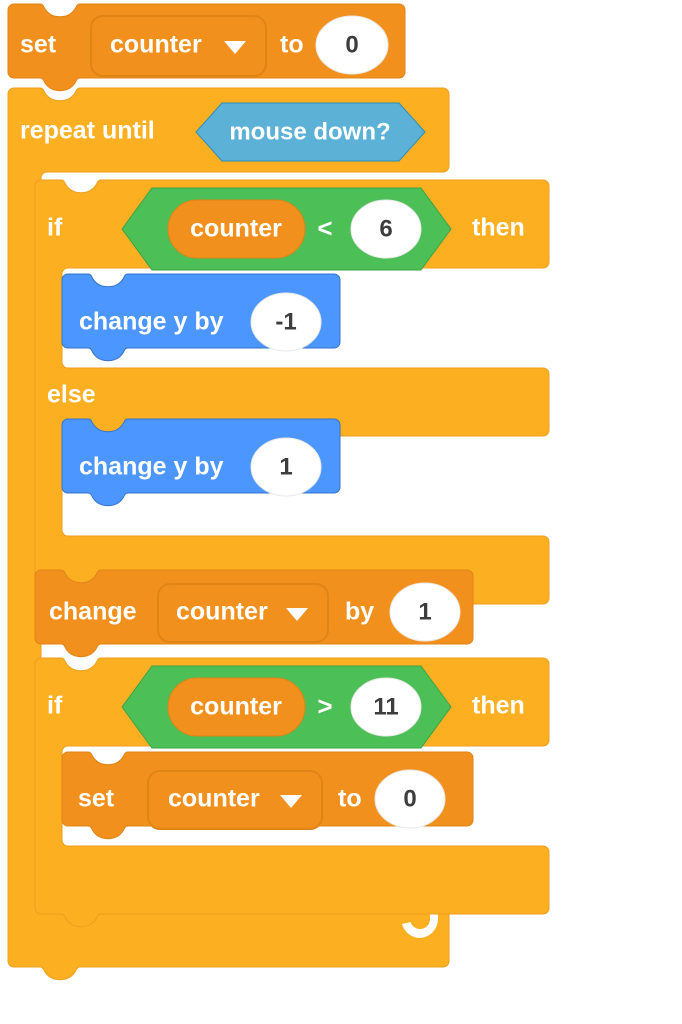  I want to click on operator-symbol-greater: >, so click(324, 706).